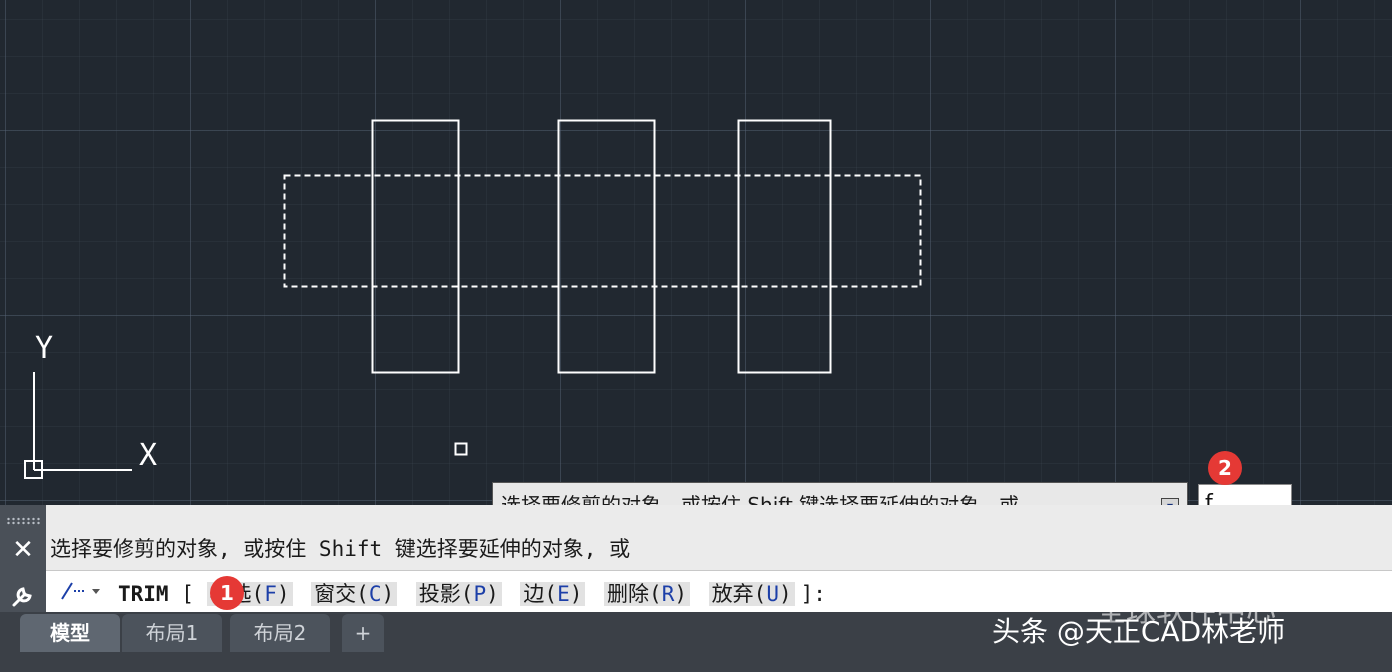 The width and height of the screenshot is (1392, 672). What do you see at coordinates (22, 595) in the screenshot?
I see `wrench-icon` at bounding box center [22, 595].